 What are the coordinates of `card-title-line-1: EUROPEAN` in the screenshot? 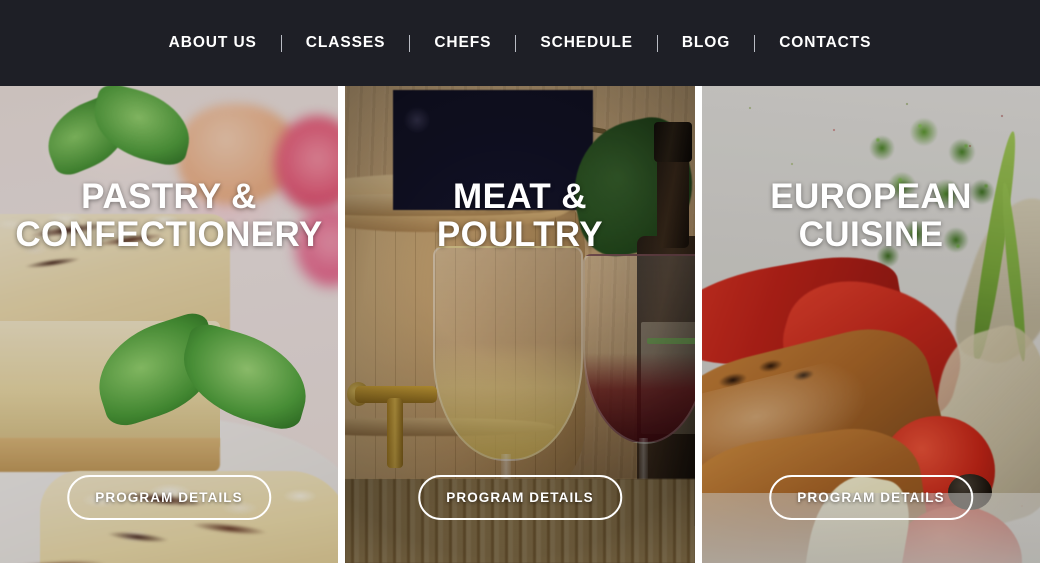 It's located at (871, 196).